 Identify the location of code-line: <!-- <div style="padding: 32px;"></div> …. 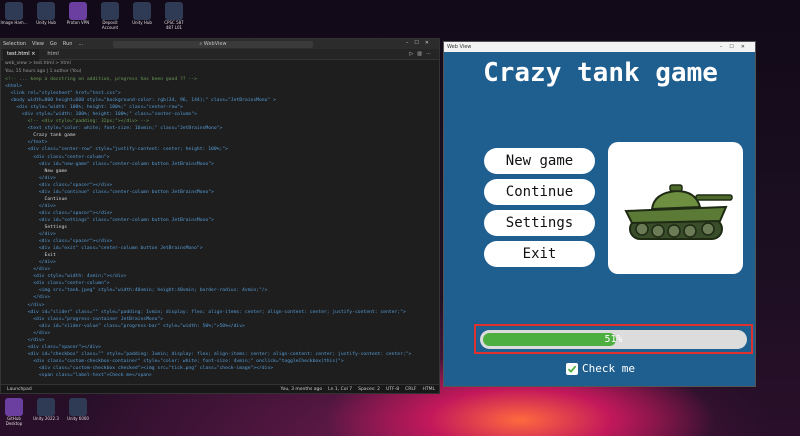
(222, 121).